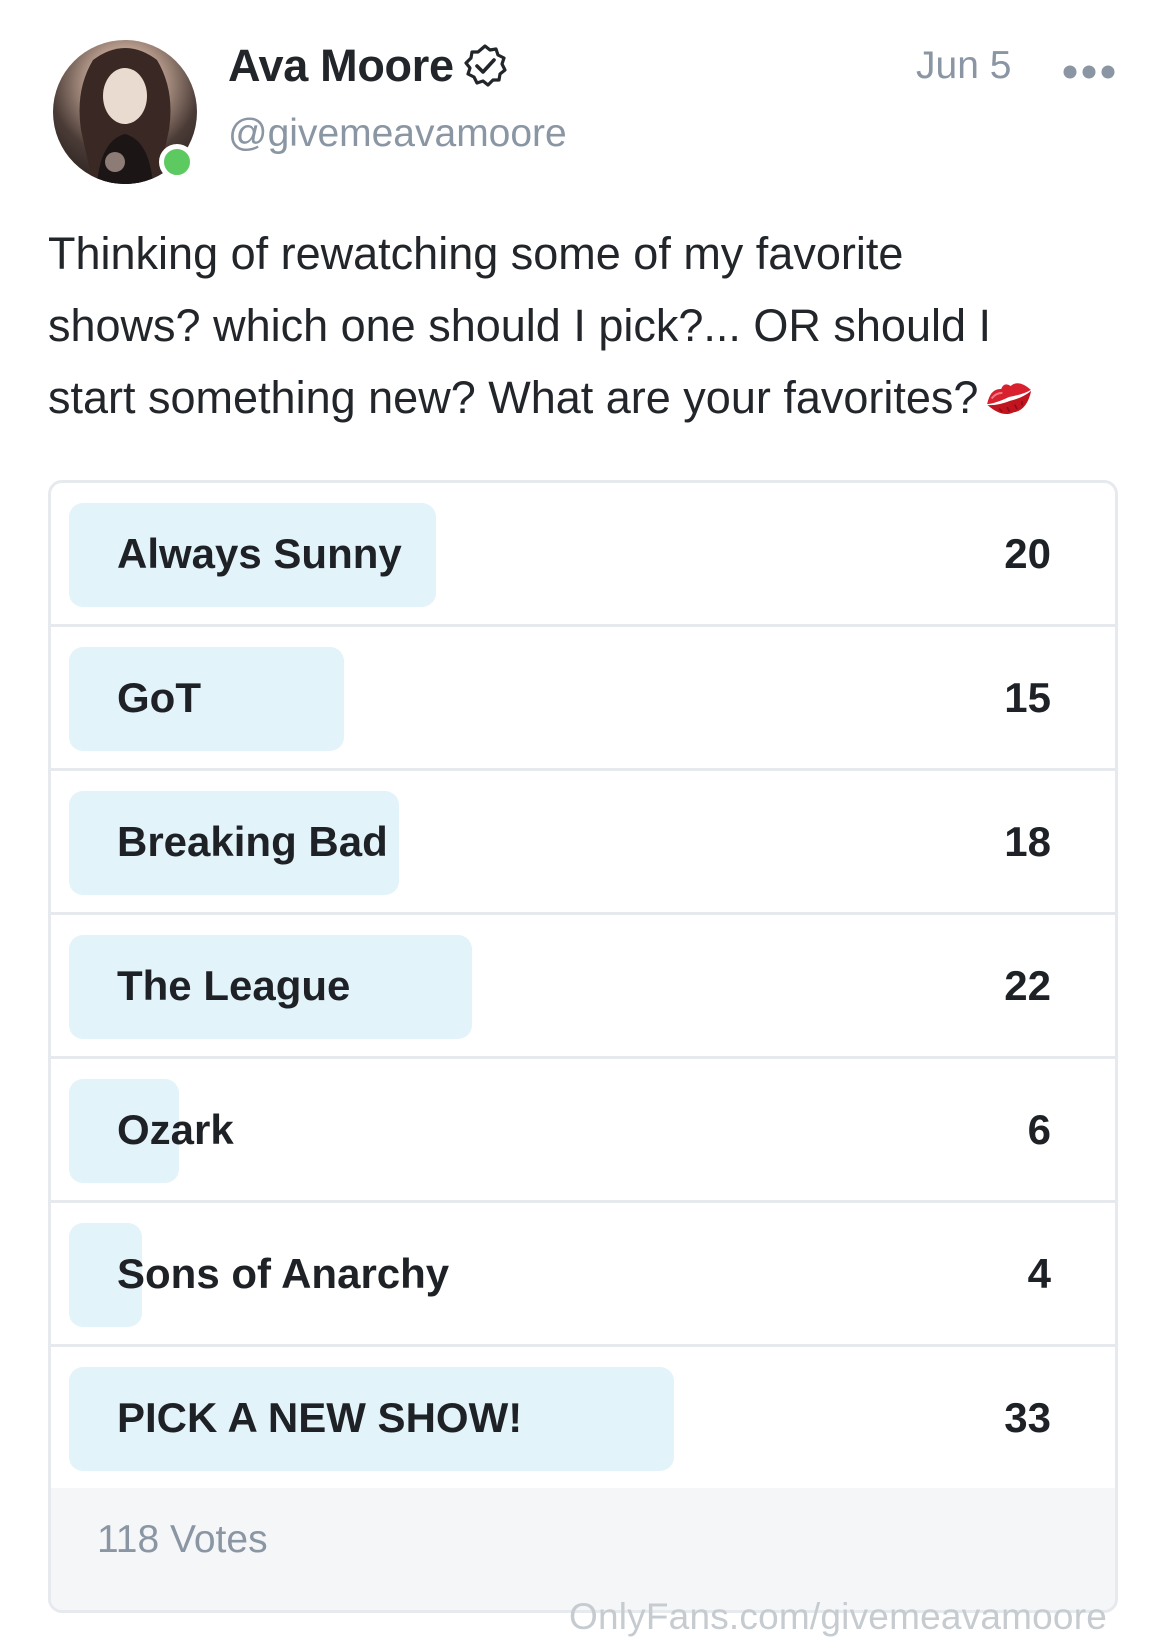 This screenshot has width=1155, height=1650. What do you see at coordinates (1039, 1129) in the screenshot?
I see `poll-option-count: 6` at bounding box center [1039, 1129].